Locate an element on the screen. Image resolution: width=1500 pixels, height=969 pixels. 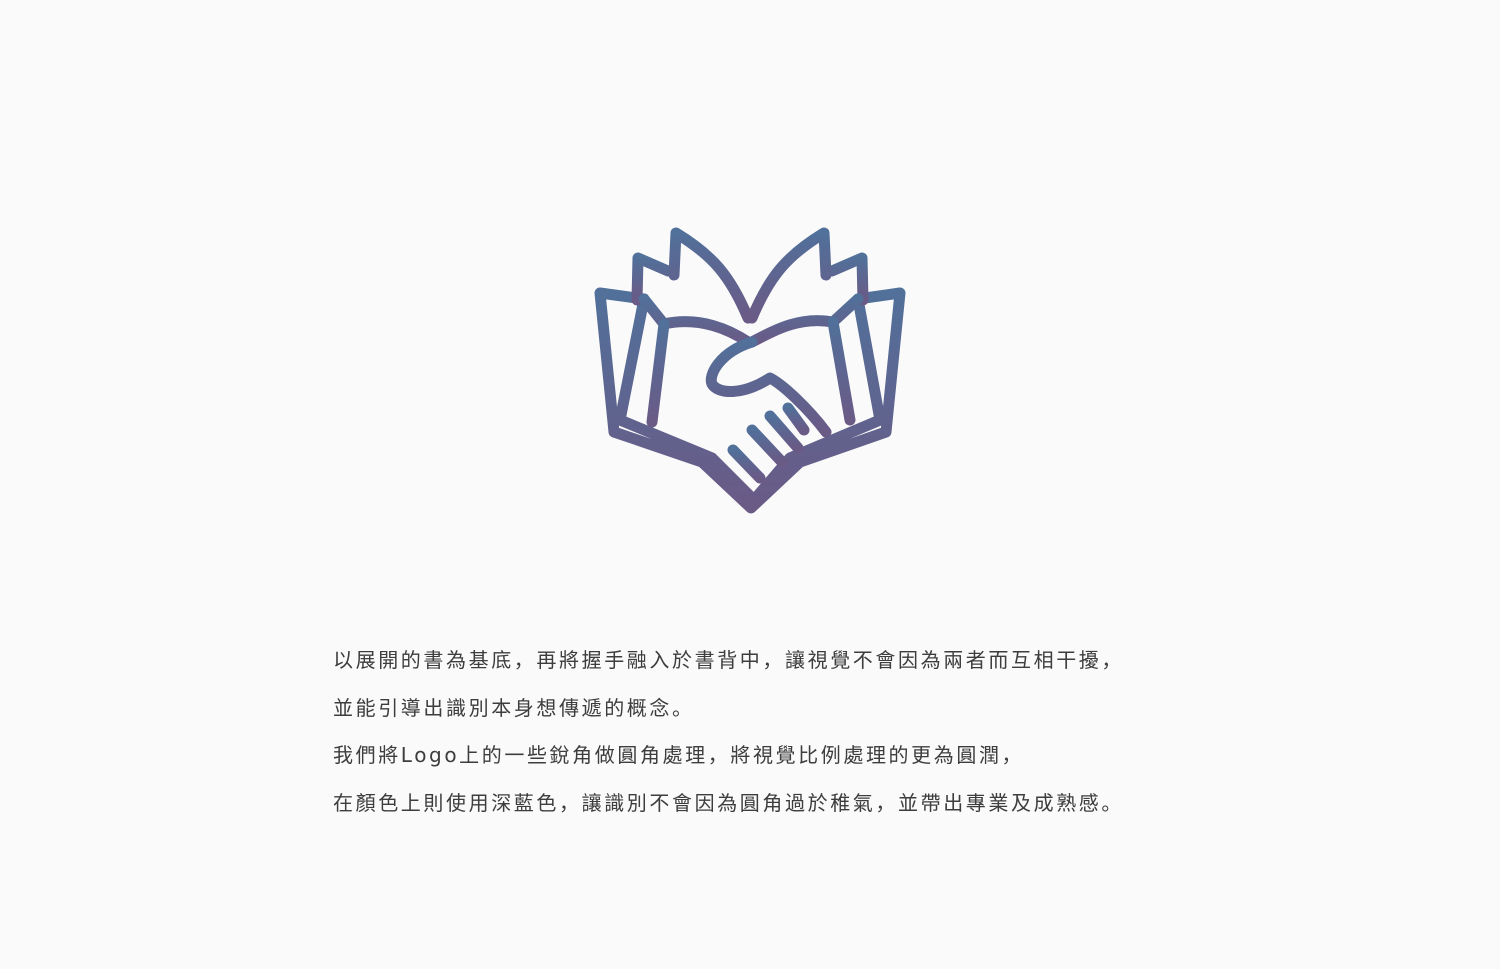
description-line-1: 以展開的書為基底，再將握手融入於書背中，讓視覺不會因為兩者而互相干擾， is located at coordinates (728, 660).